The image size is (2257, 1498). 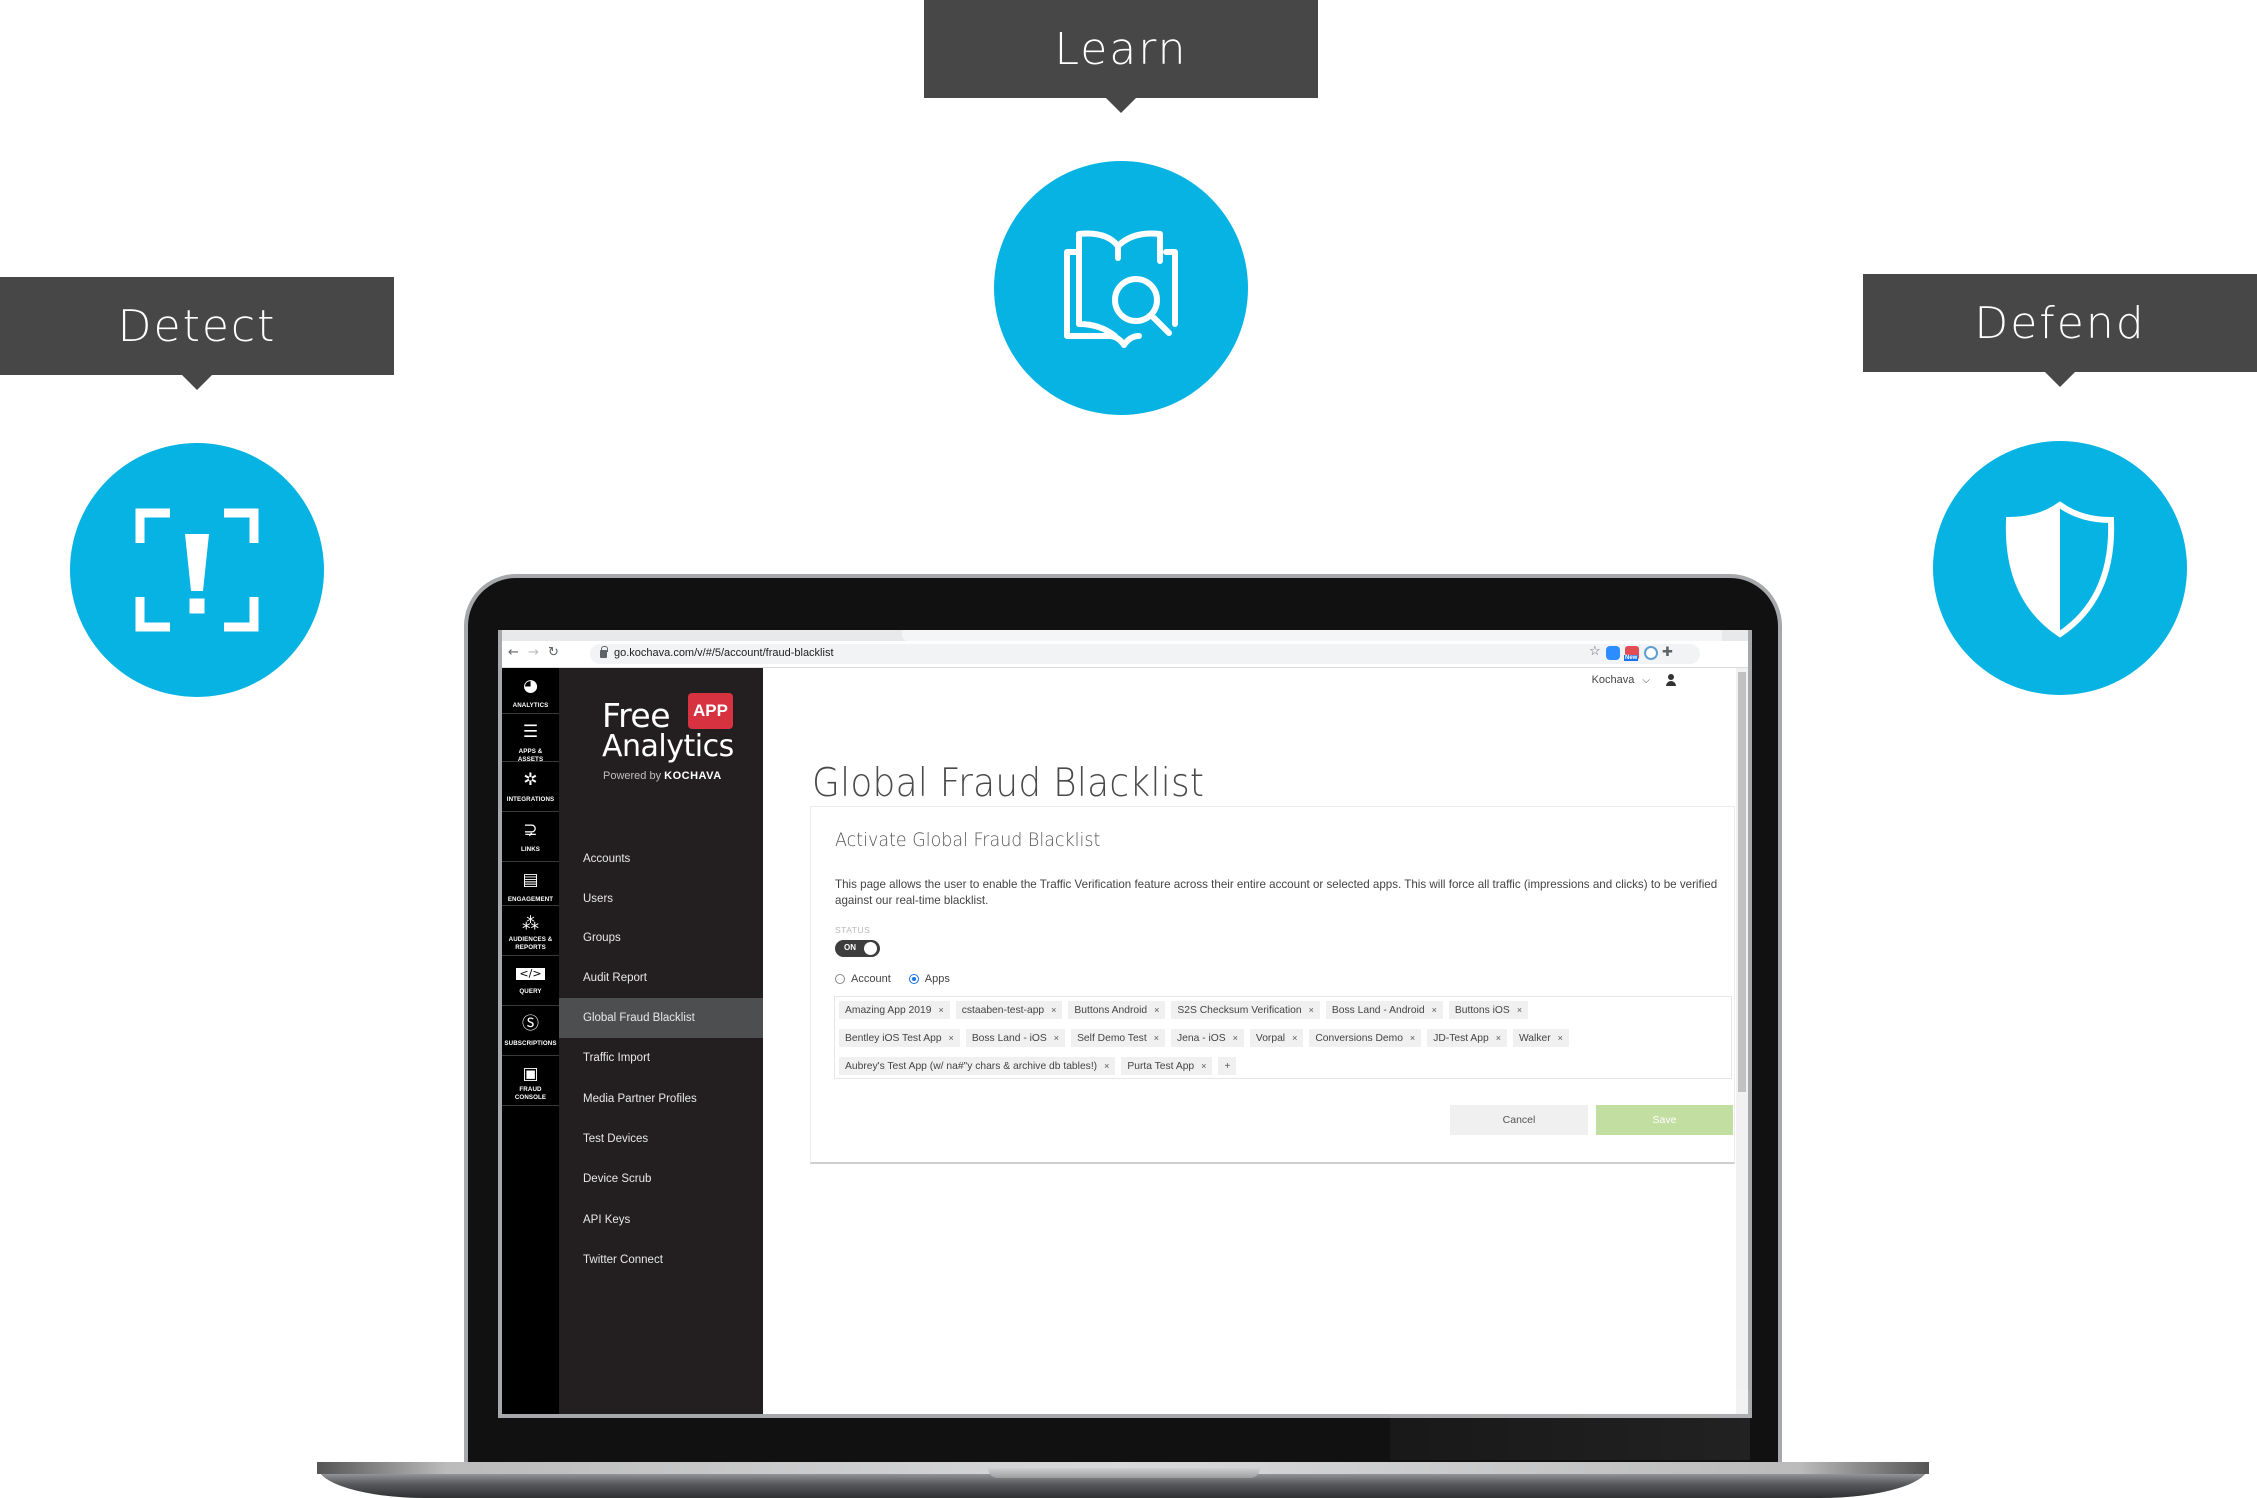 I want to click on rail-item-links: ⊋ LINKS, so click(x=530, y=837).